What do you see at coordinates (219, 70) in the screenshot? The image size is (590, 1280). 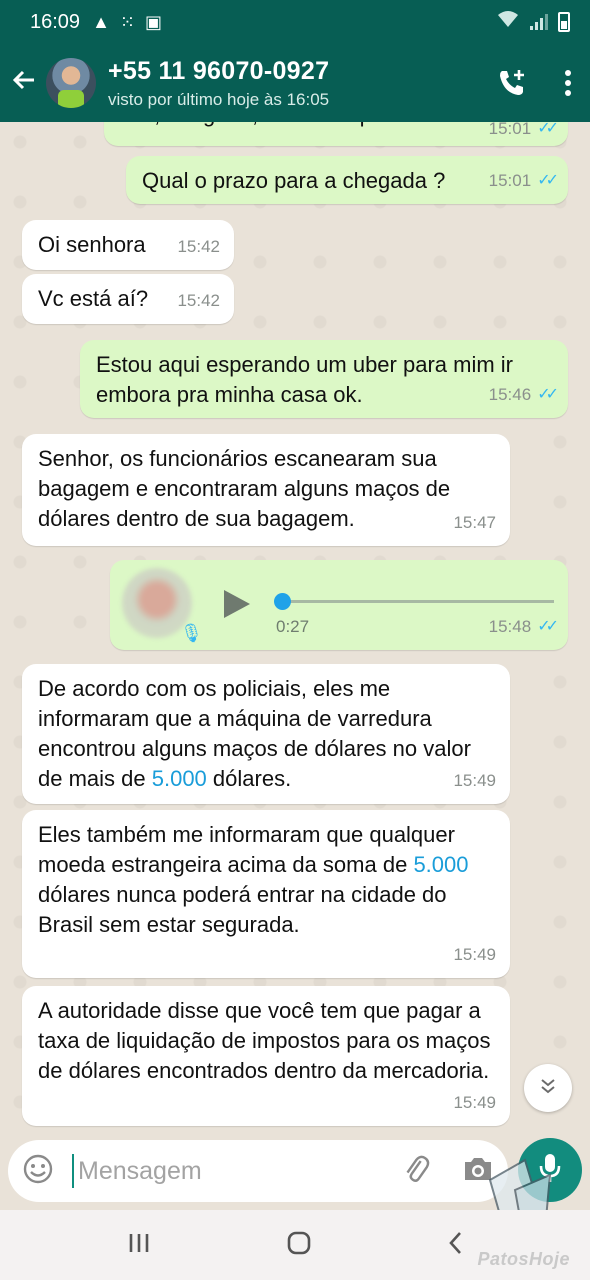 I see `contact-name: +55 11 96070-0927` at bounding box center [219, 70].